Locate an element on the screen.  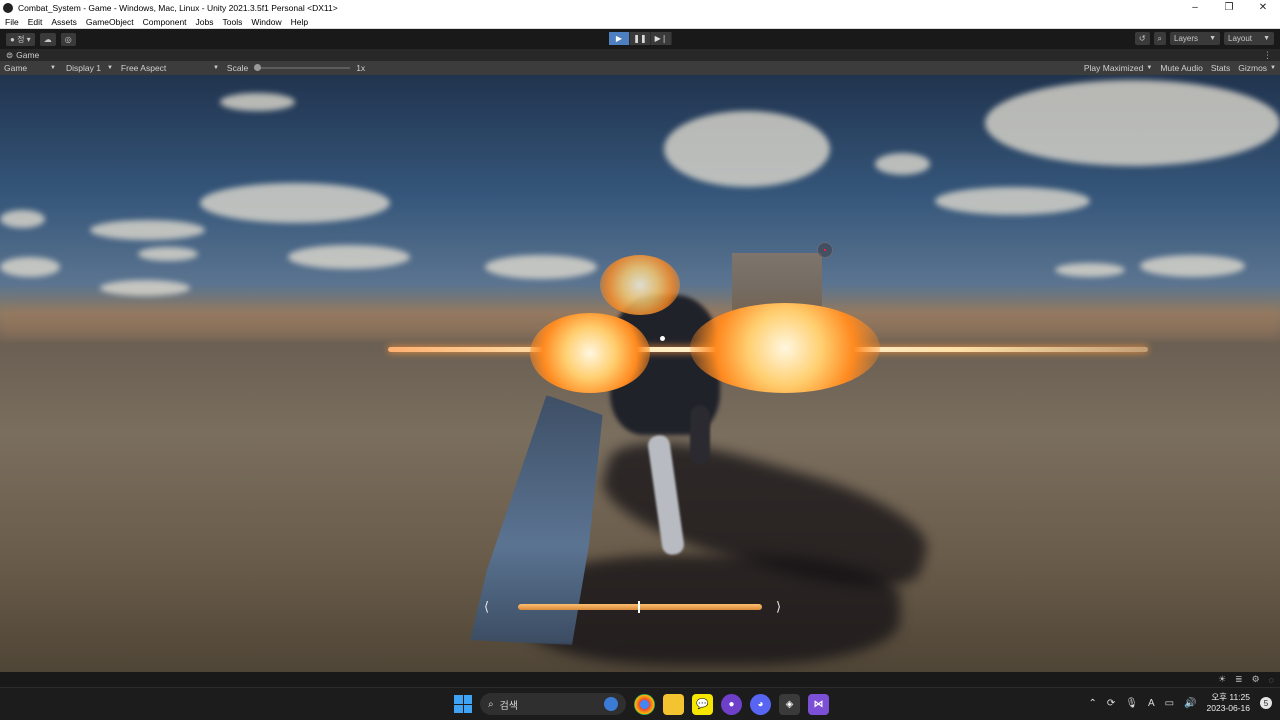
system-tray: ⌃ ⟳ 🎙 A ▭ 🔊 오후 11:25 2023-06-16 5 is located at coordinates (1180, 703).